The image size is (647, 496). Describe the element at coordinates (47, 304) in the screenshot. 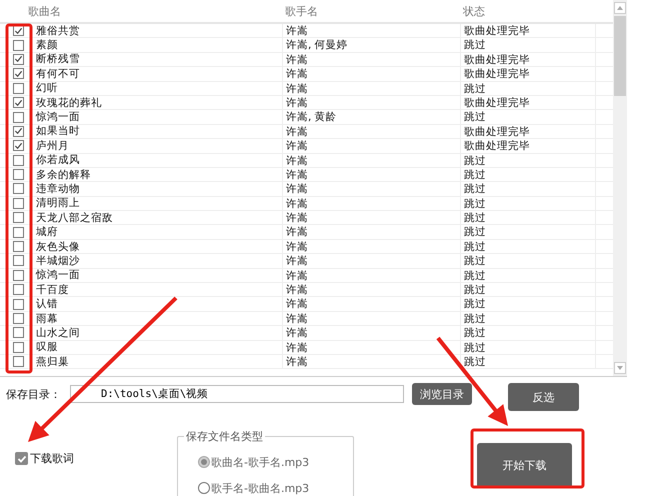

I see `table-cell: 认错` at that location.